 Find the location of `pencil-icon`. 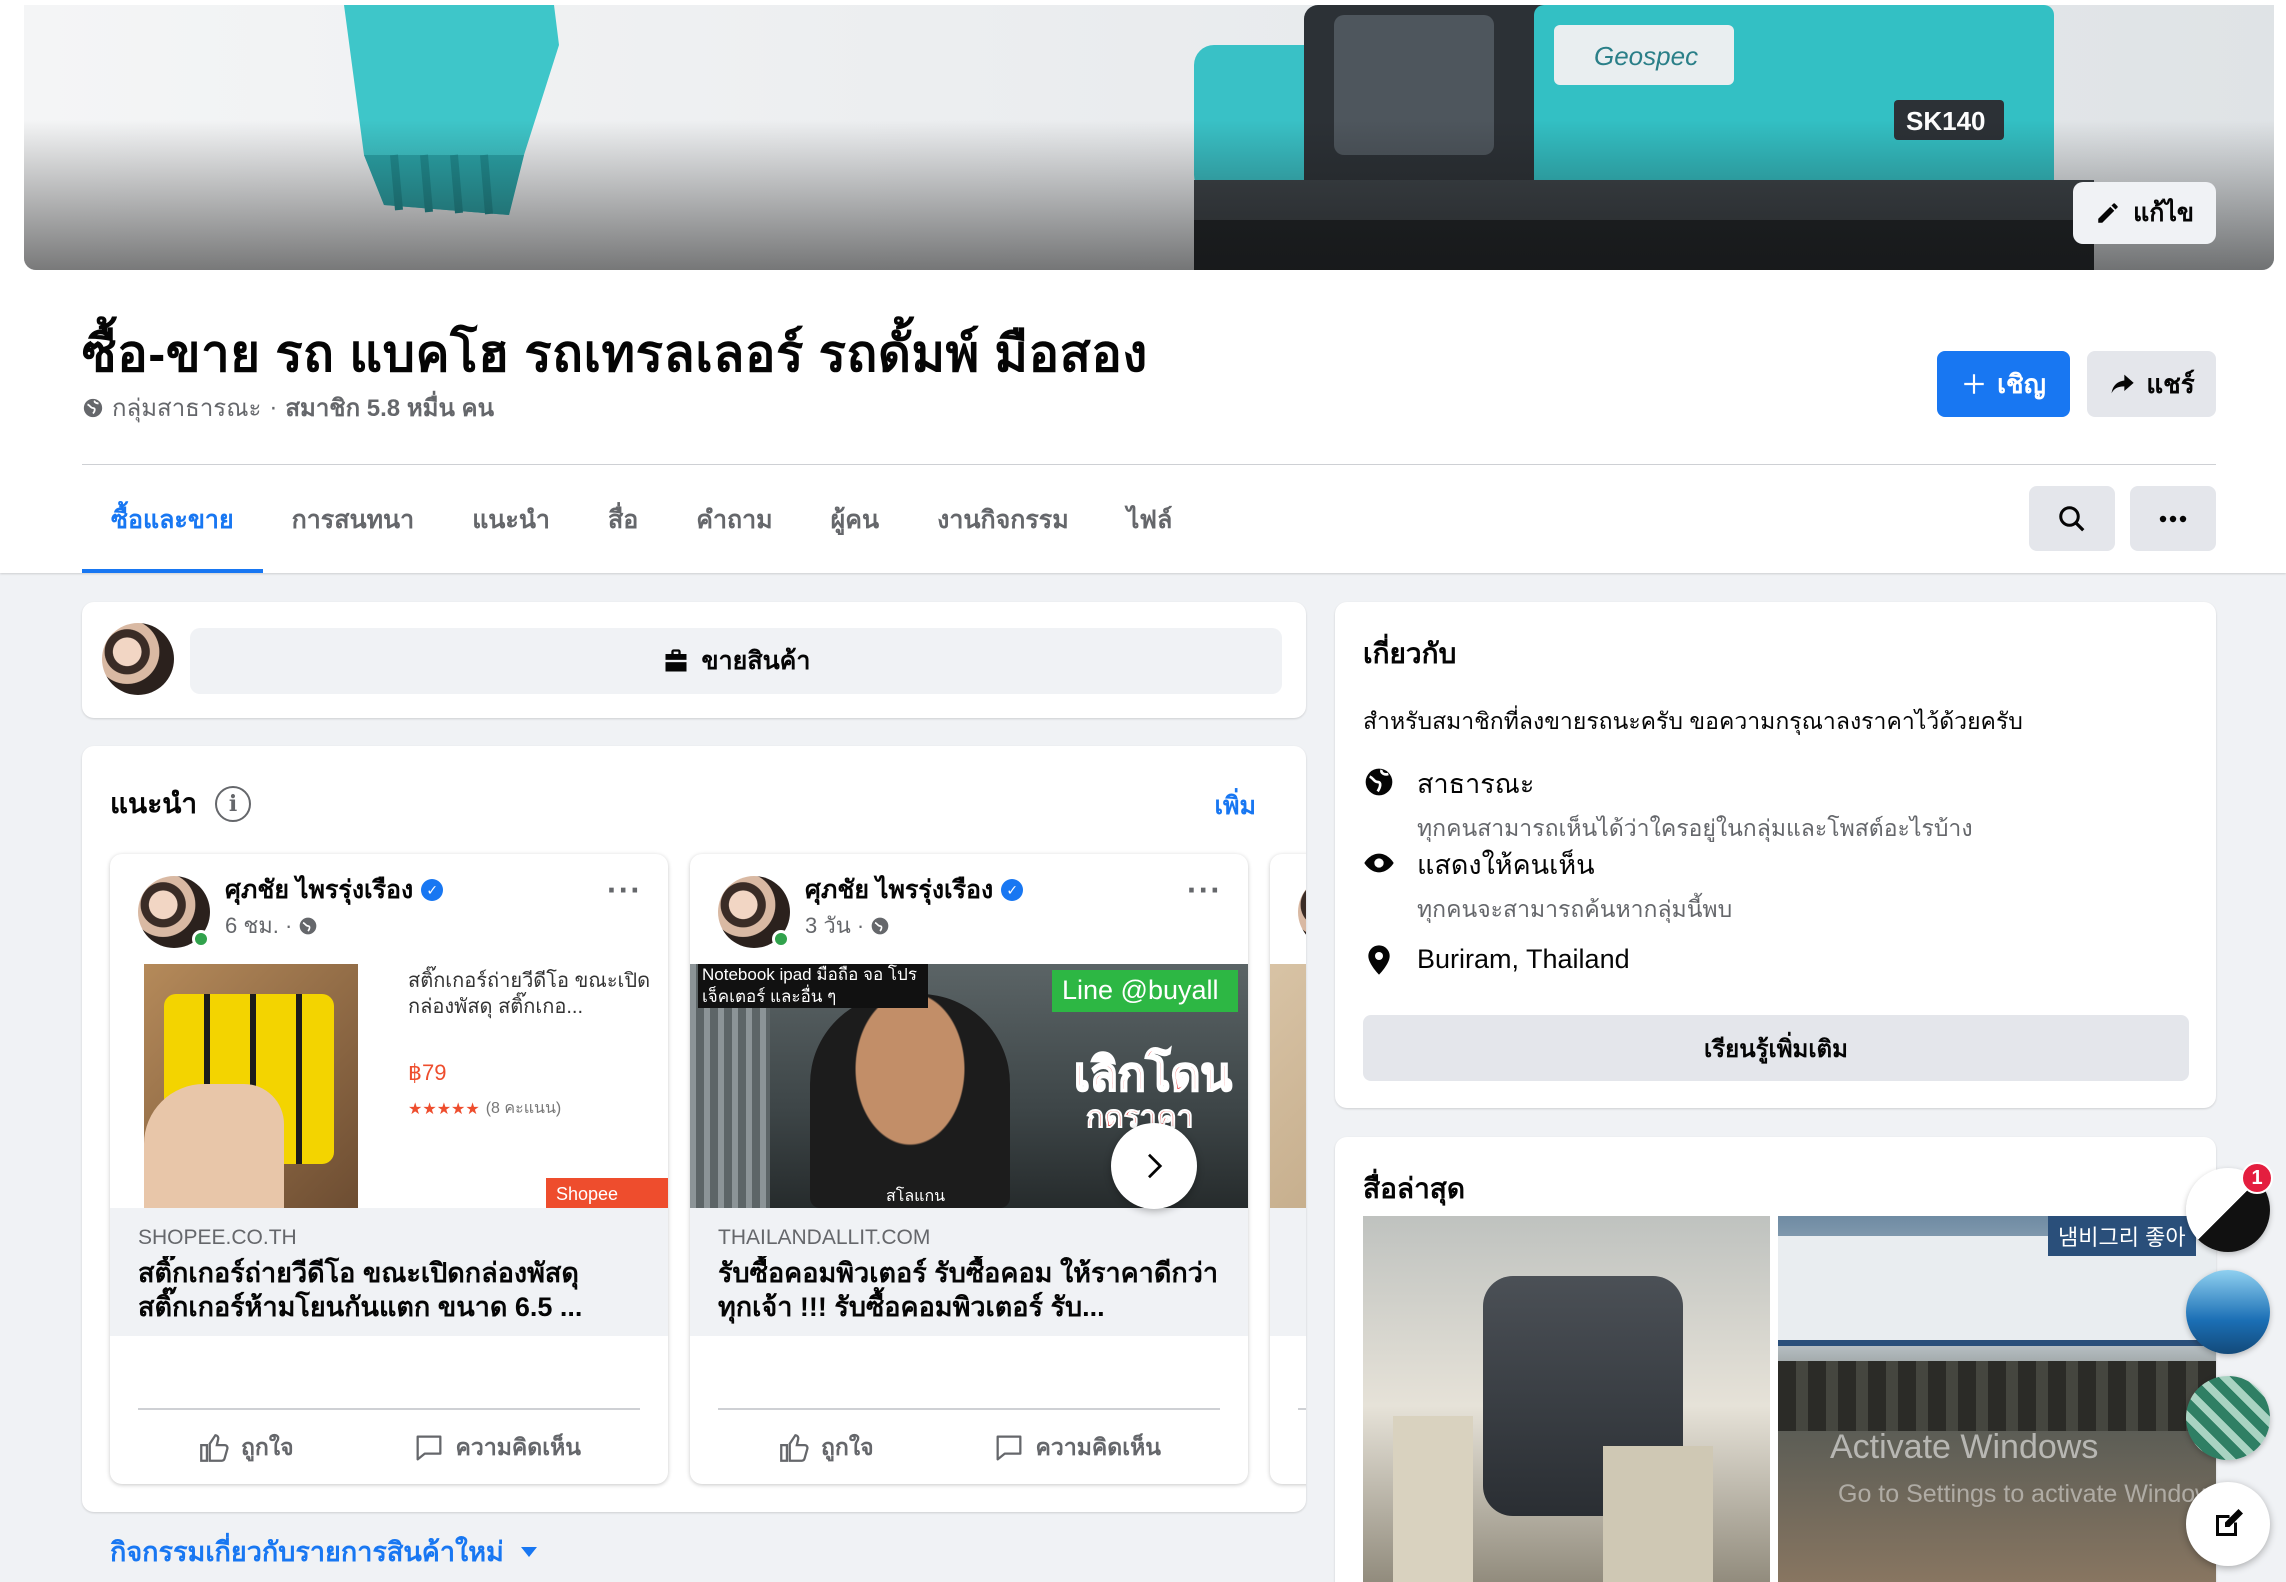

pencil-icon is located at coordinates (2108, 213).